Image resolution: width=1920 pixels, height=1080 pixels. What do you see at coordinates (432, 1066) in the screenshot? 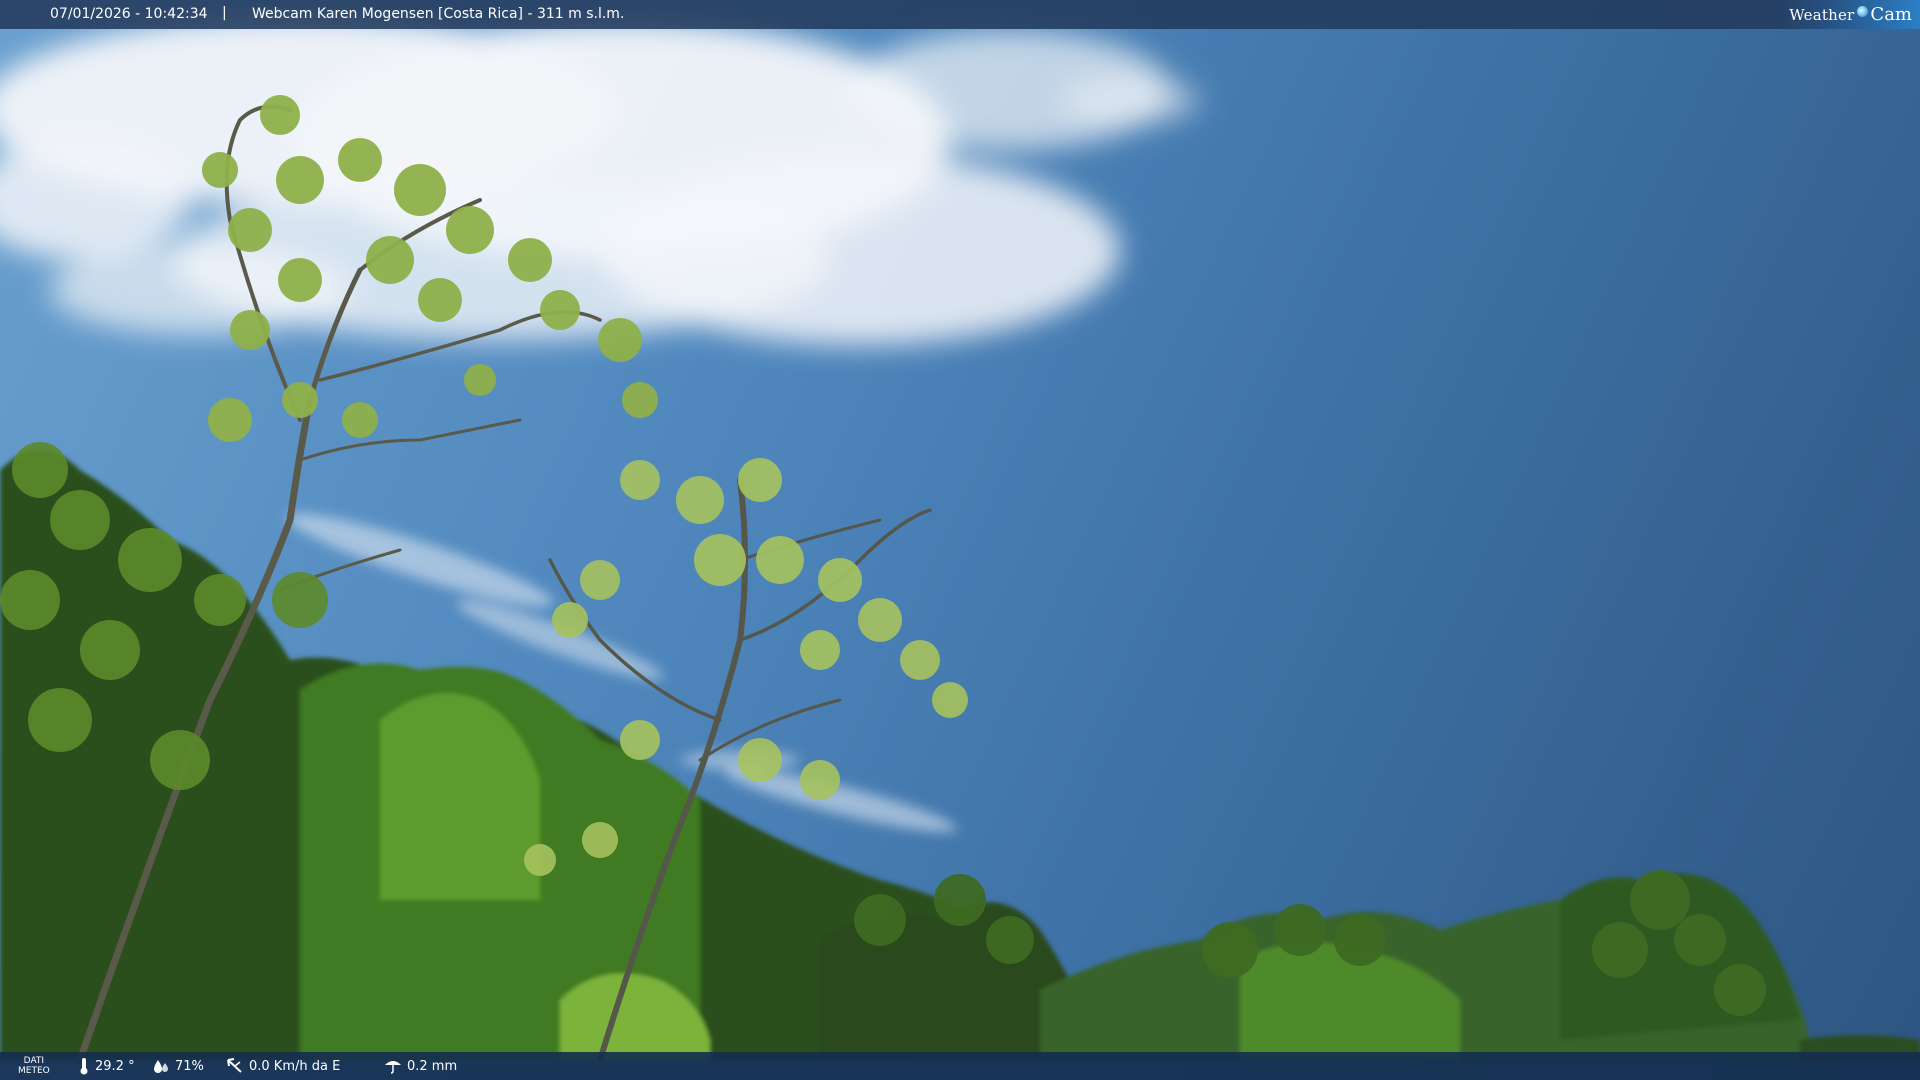
I see `rain-value: 0.2 mm` at bounding box center [432, 1066].